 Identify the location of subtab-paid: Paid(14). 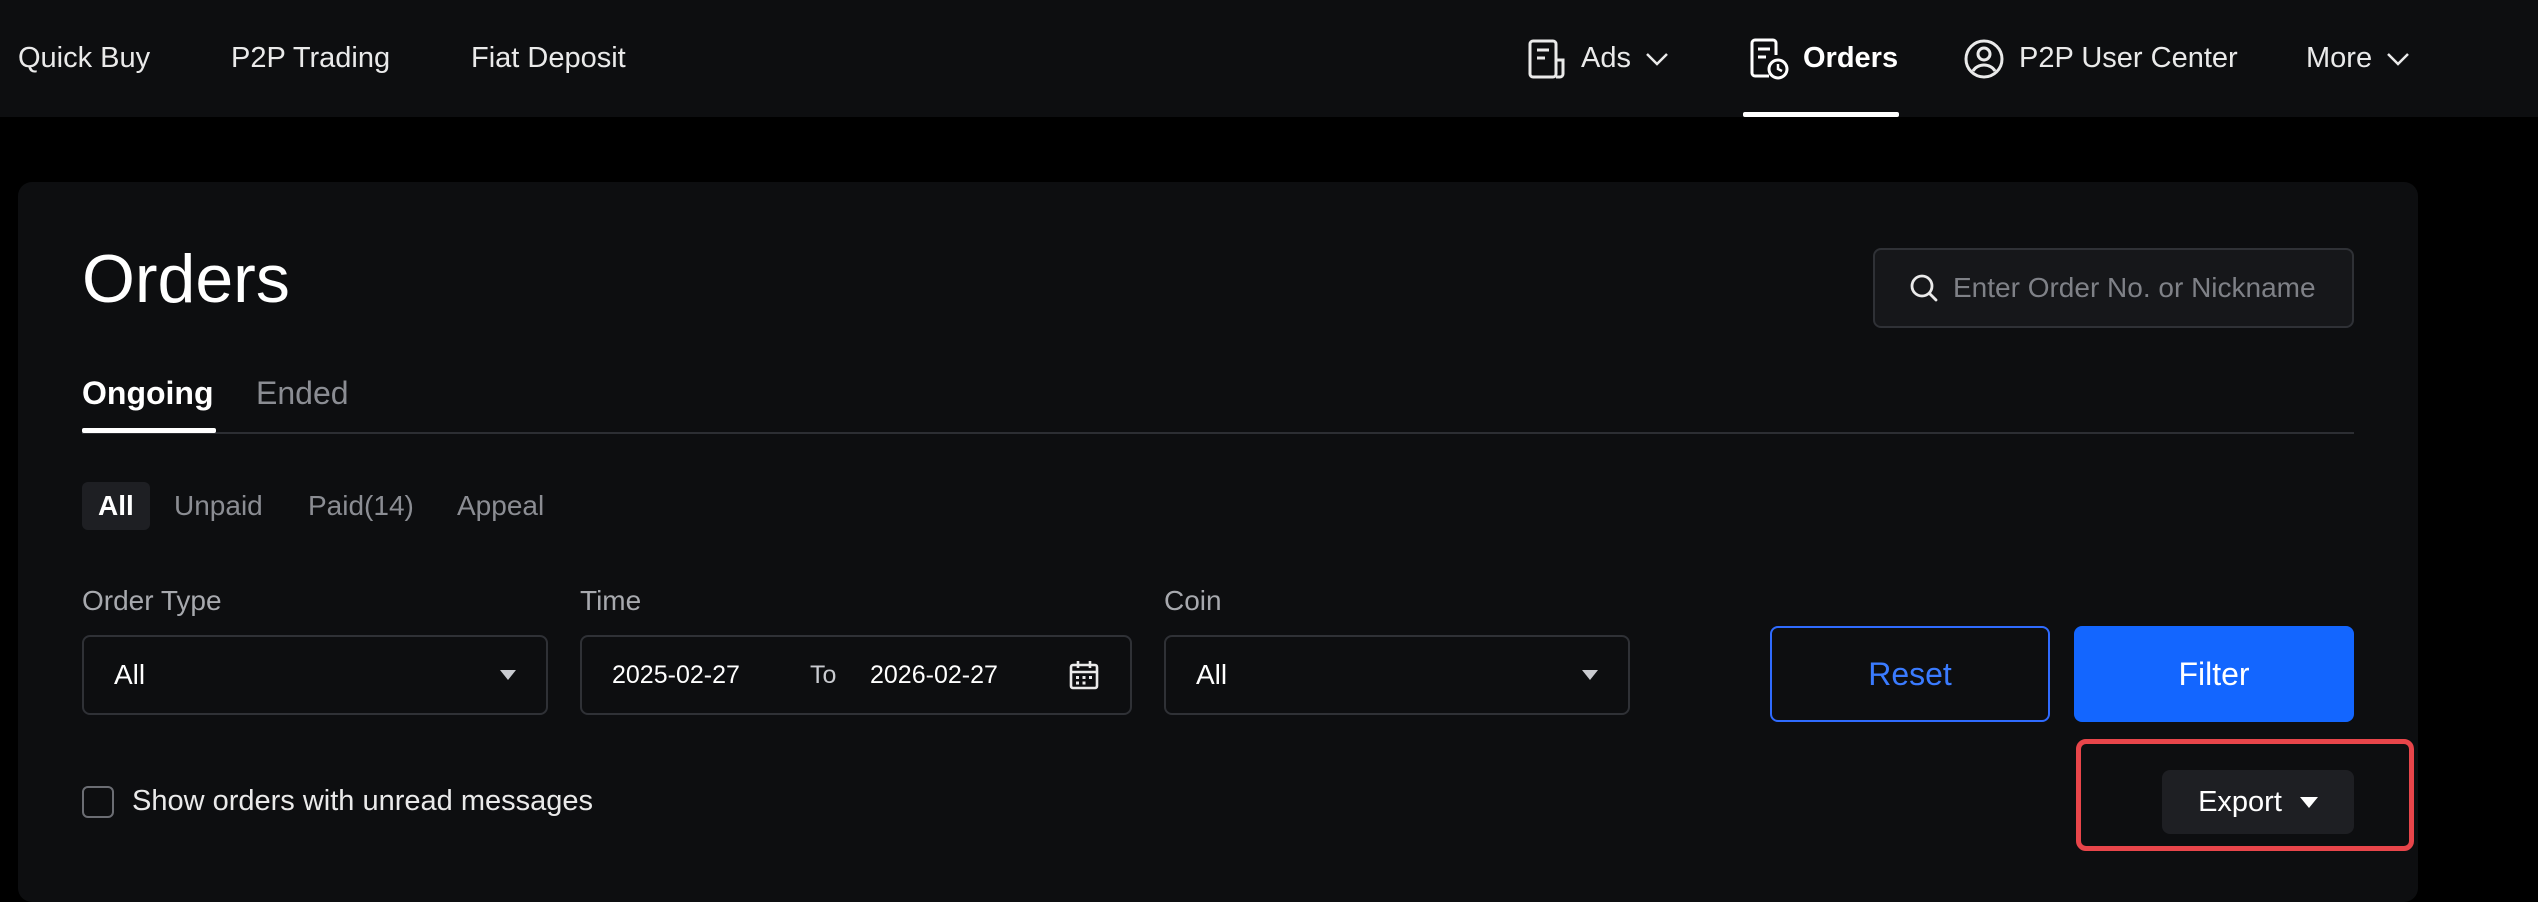
(361, 506).